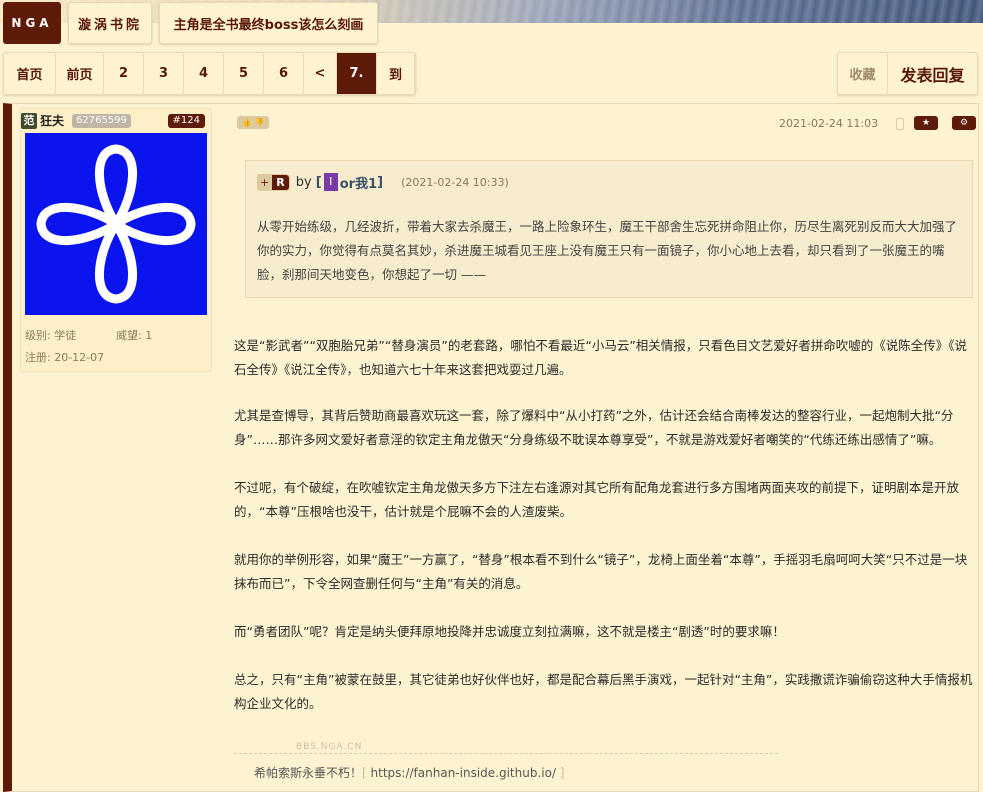 Image resolution: width=983 pixels, height=792 pixels. Describe the element at coordinates (164, 73) in the screenshot. I see `page-button-3: 3` at that location.